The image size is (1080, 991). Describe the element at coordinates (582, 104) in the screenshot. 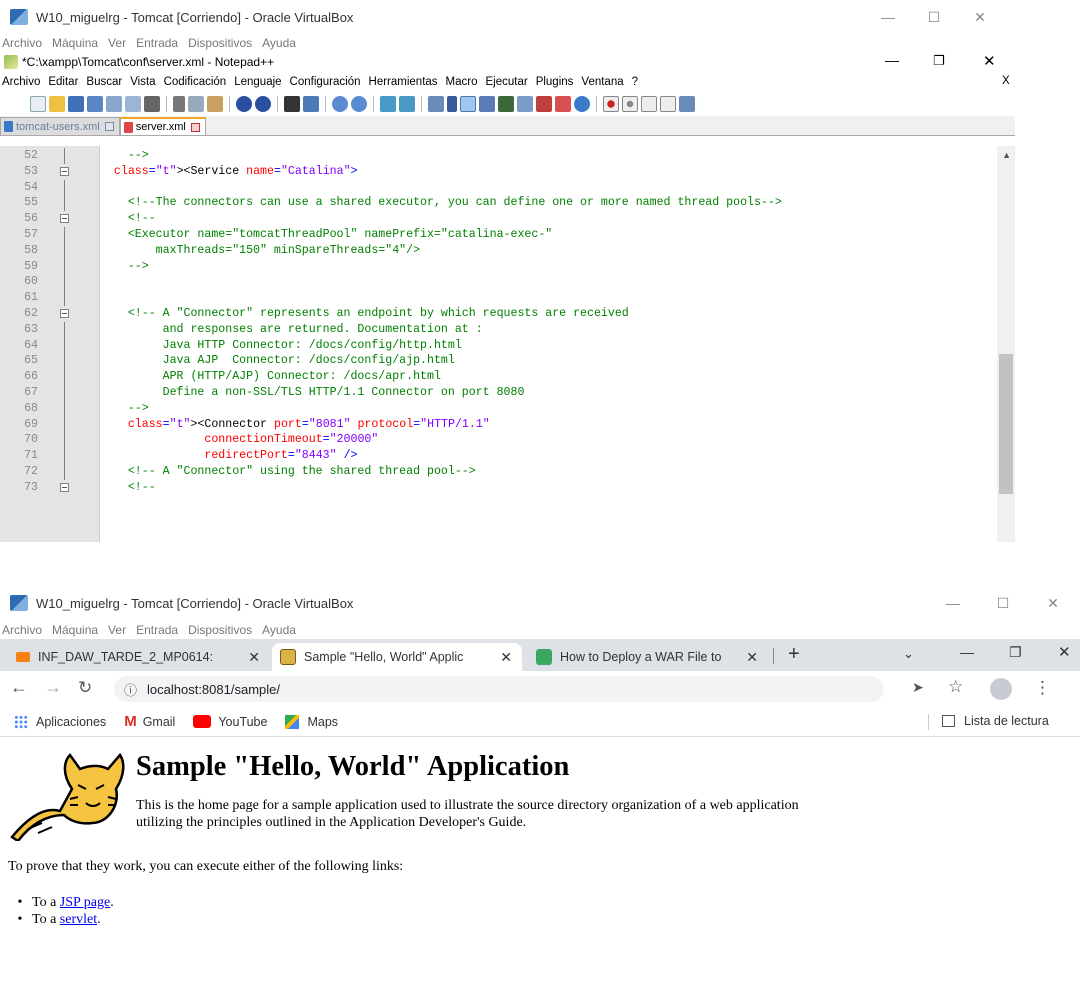

I see `eye-icon` at that location.